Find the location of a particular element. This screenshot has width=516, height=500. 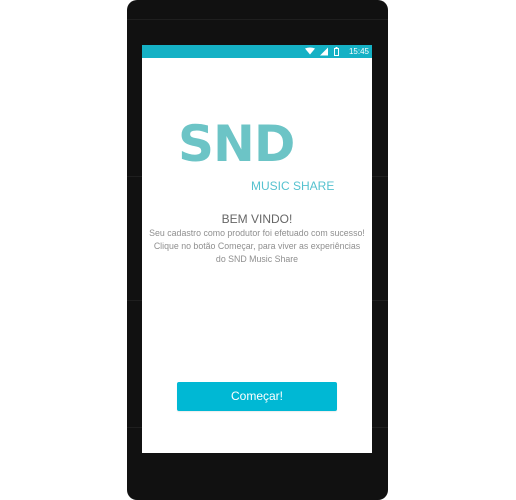

wifi-icon is located at coordinates (310, 51).